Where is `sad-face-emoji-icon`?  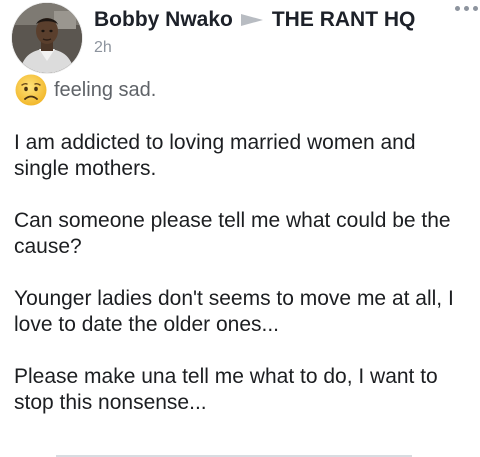 sad-face-emoji-icon is located at coordinates (31, 90).